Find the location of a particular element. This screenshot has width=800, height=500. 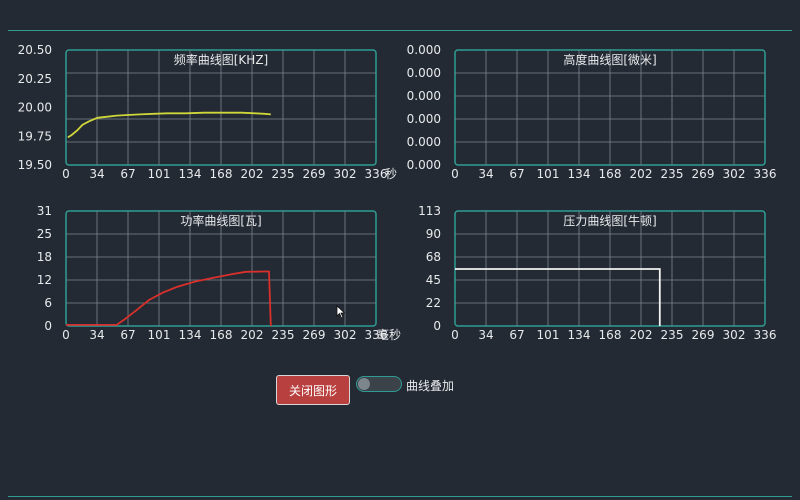

y-tick-label: 25 is located at coordinates (44, 234).